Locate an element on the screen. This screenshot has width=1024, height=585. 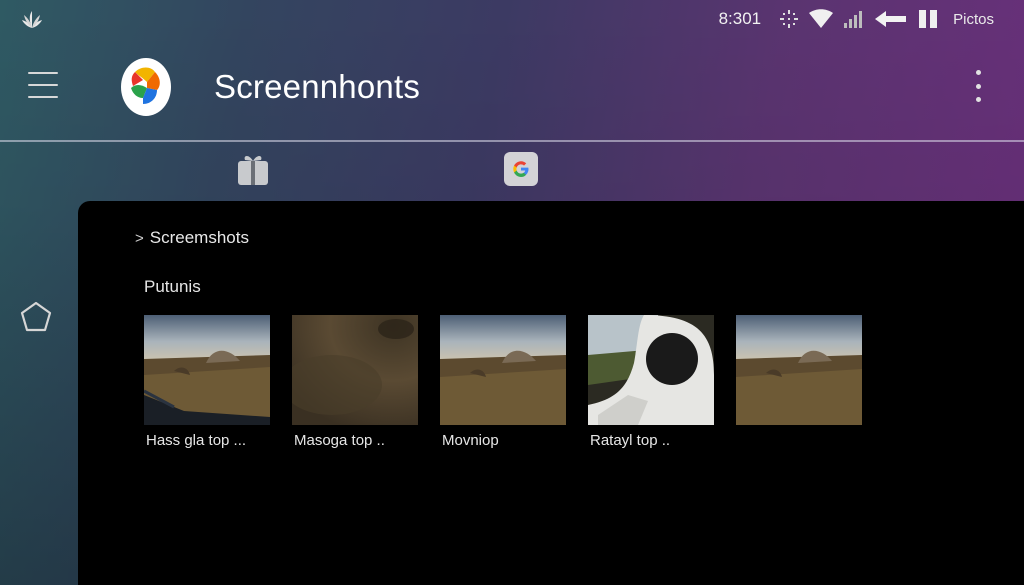
status-time: 8:301 is located at coordinates (740, 18).